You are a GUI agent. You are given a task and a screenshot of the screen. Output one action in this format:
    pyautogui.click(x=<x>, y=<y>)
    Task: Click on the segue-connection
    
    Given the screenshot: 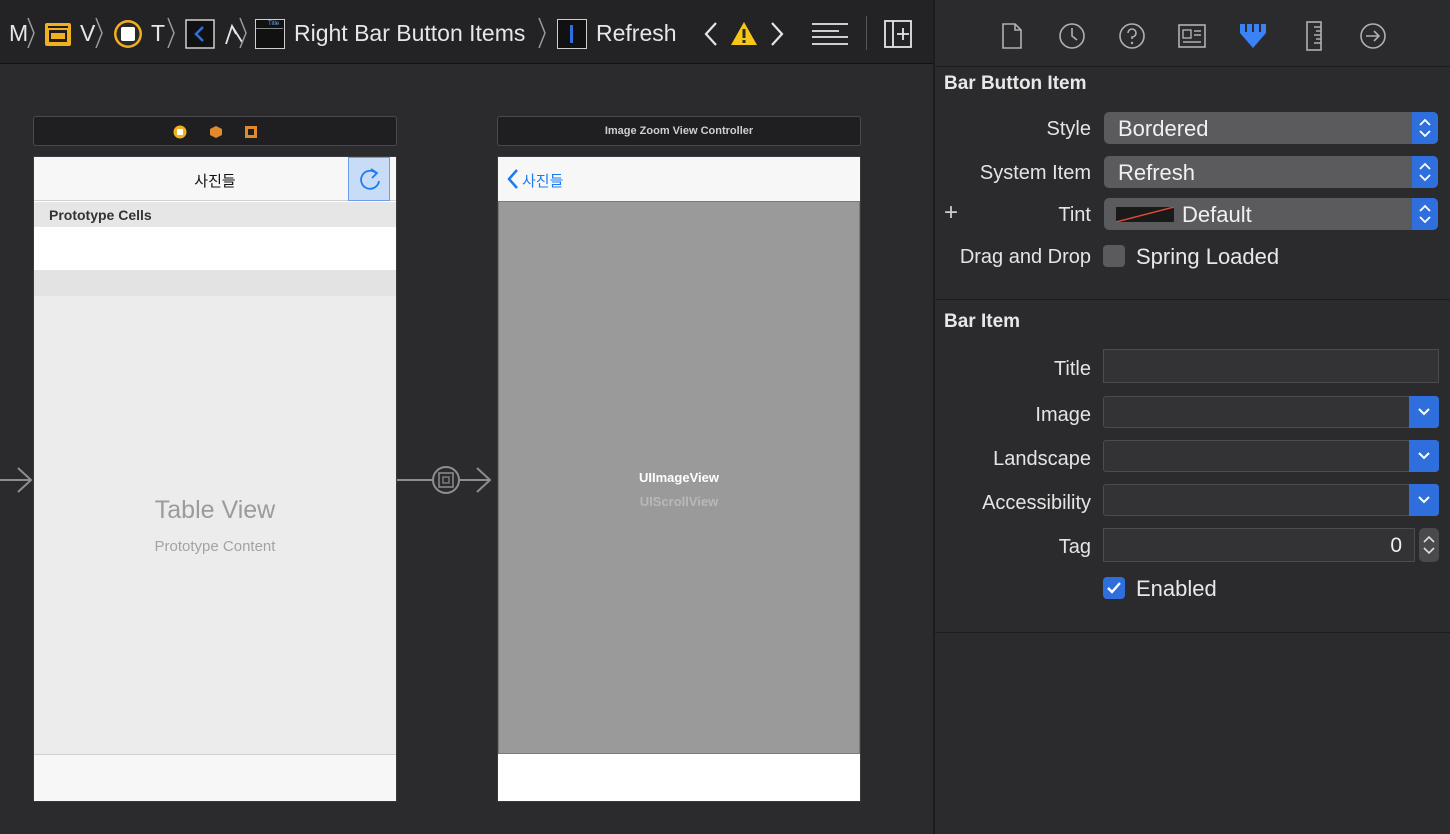 What is the action you would take?
    pyautogui.click(x=447, y=481)
    